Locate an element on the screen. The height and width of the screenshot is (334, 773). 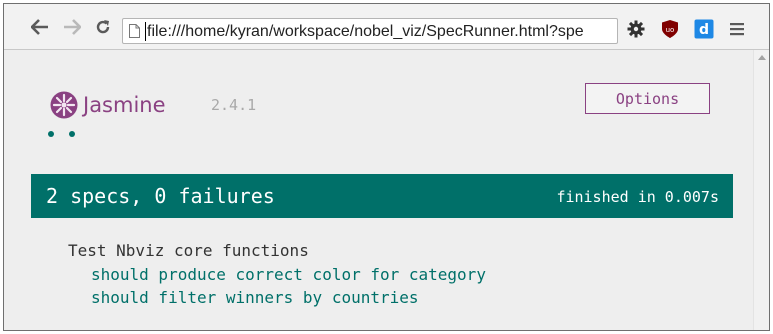
reload-button is located at coordinates (103, 27).